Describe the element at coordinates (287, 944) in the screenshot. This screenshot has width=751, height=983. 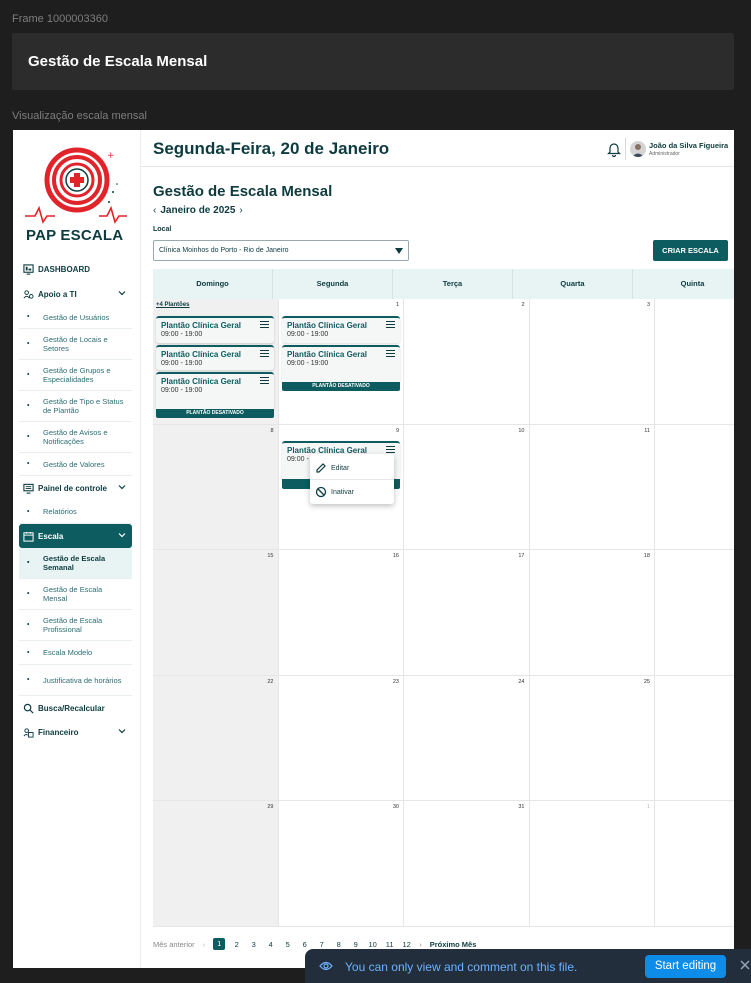
I see `page-number: 5` at that location.